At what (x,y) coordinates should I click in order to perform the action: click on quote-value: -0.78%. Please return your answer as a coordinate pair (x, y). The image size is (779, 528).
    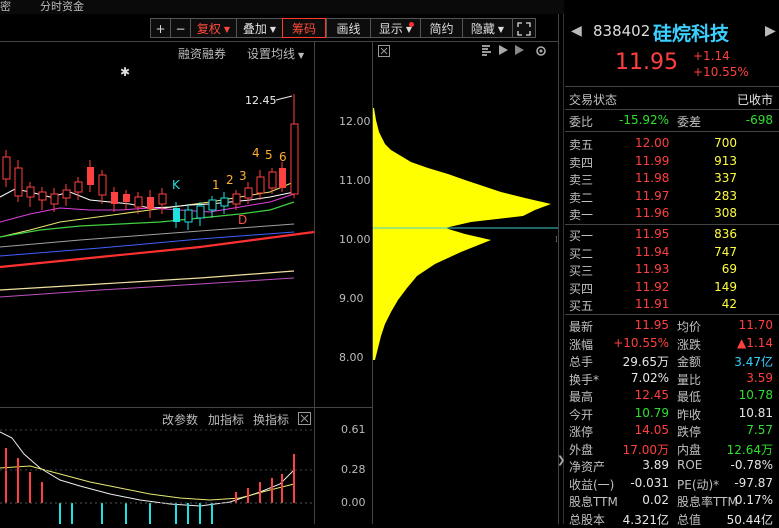
    Looking at the image, I should click on (751, 465).